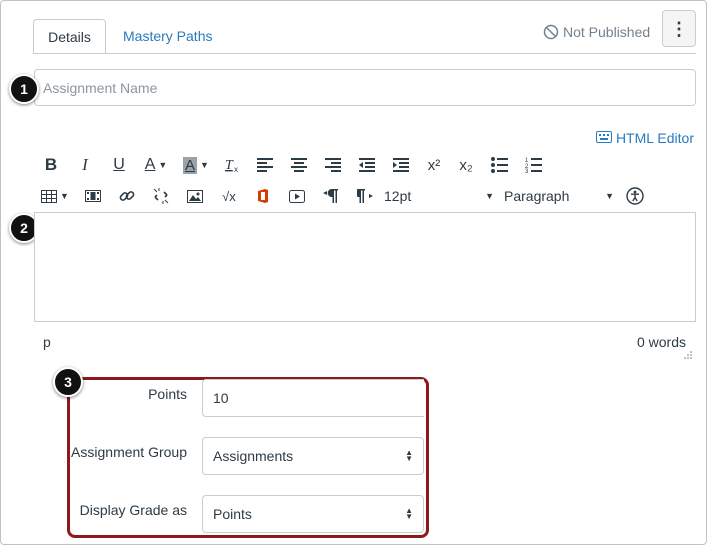  What do you see at coordinates (24, 89) in the screenshot?
I see `step-marker-1: 1` at bounding box center [24, 89].